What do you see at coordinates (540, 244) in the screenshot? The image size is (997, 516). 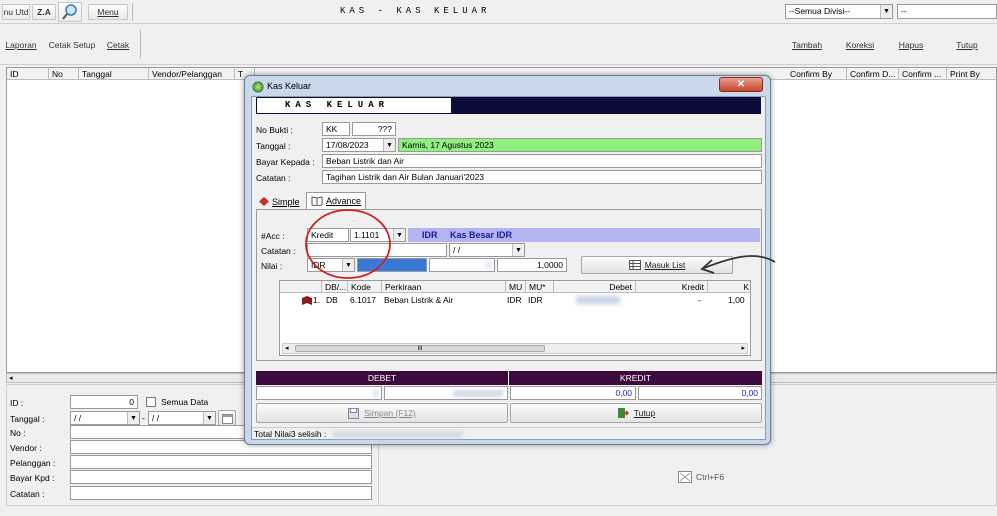 I see `annotation-overlay` at bounding box center [540, 244].